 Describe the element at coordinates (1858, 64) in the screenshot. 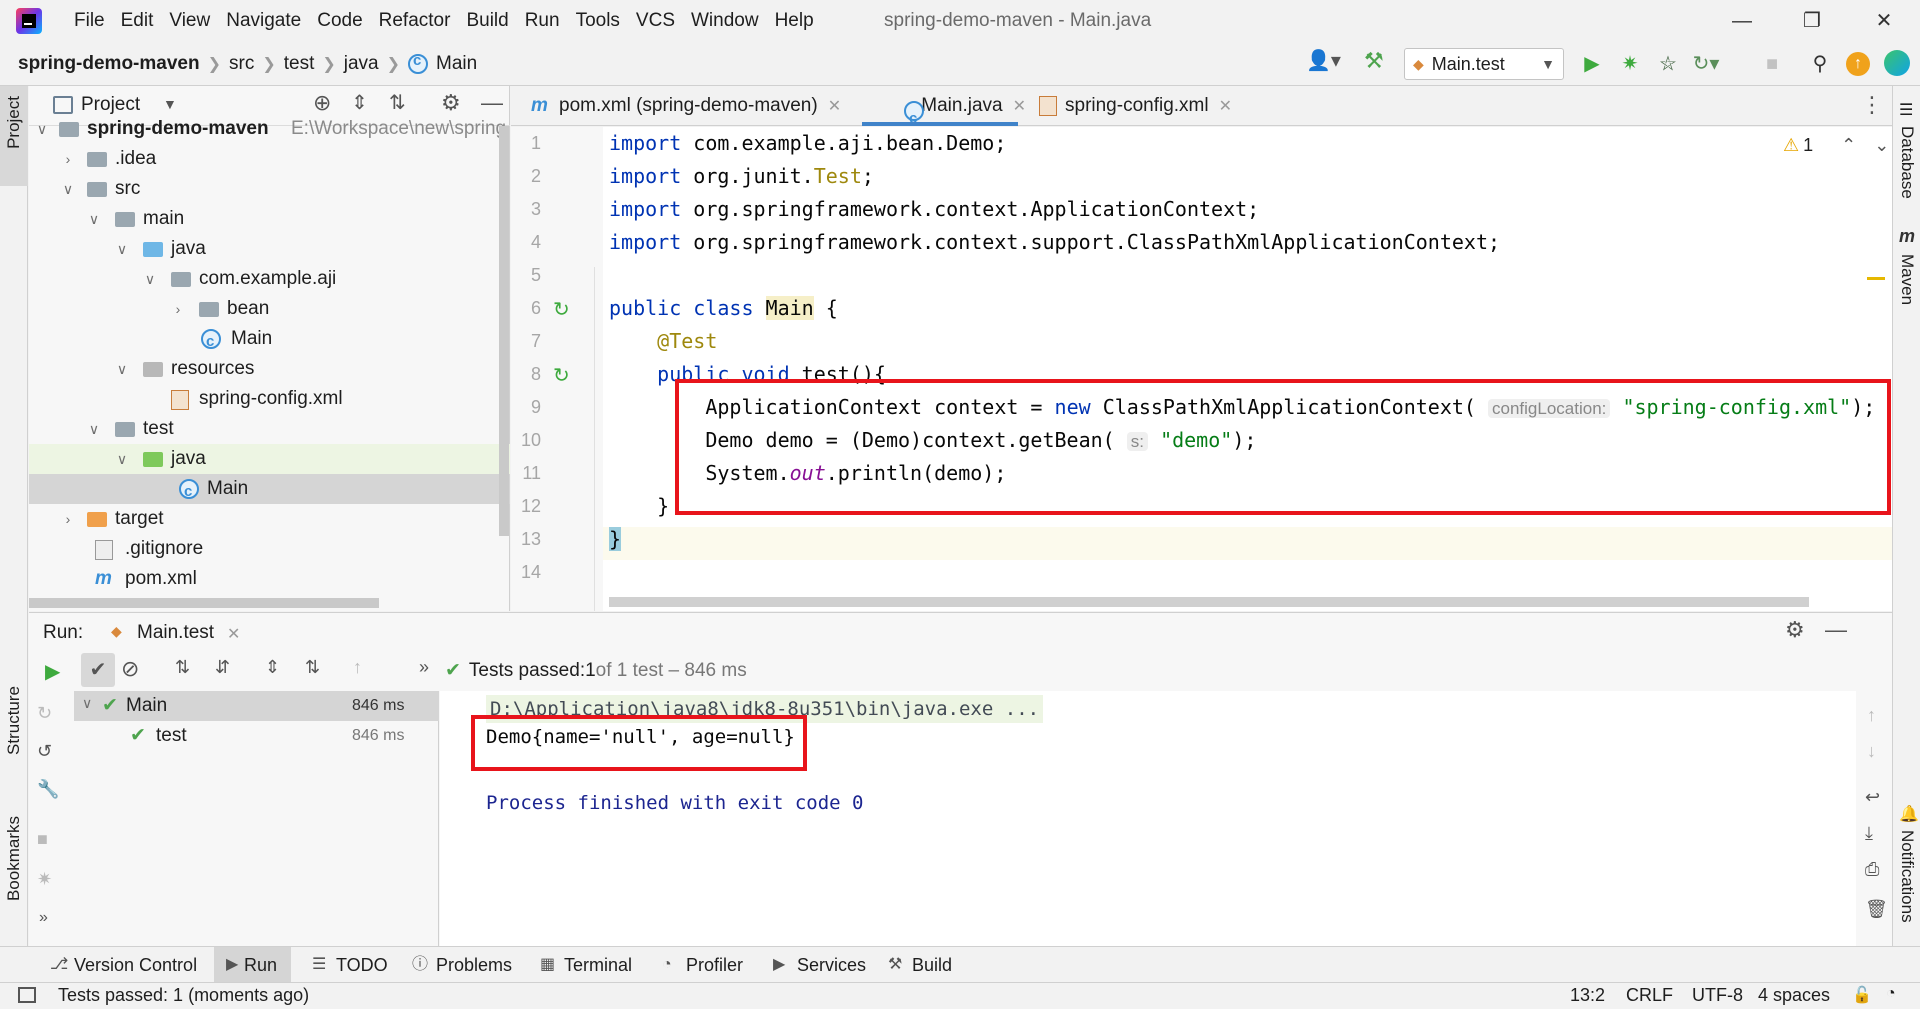

I see `update-icon: ↑` at that location.